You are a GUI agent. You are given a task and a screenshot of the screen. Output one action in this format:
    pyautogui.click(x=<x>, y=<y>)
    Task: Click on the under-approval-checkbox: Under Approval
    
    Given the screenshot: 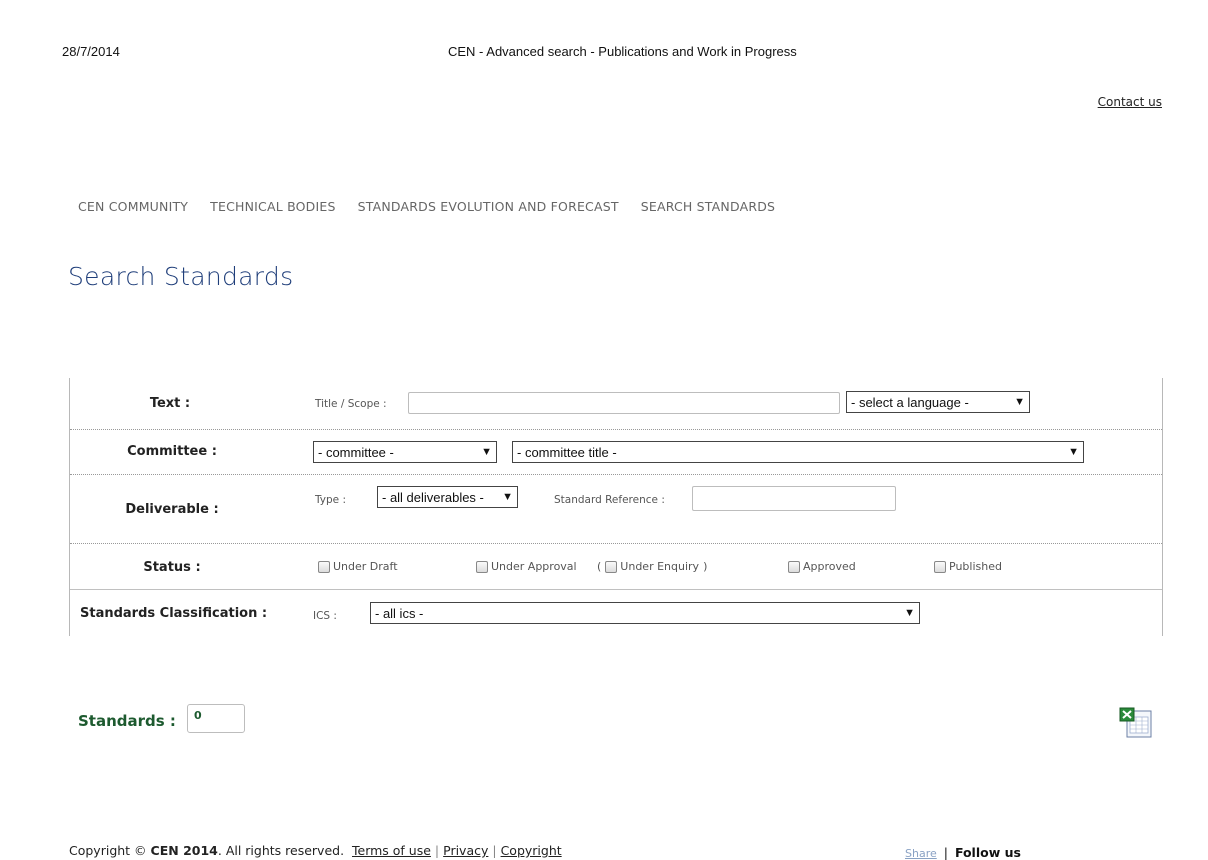 What is the action you would take?
    pyautogui.click(x=526, y=566)
    